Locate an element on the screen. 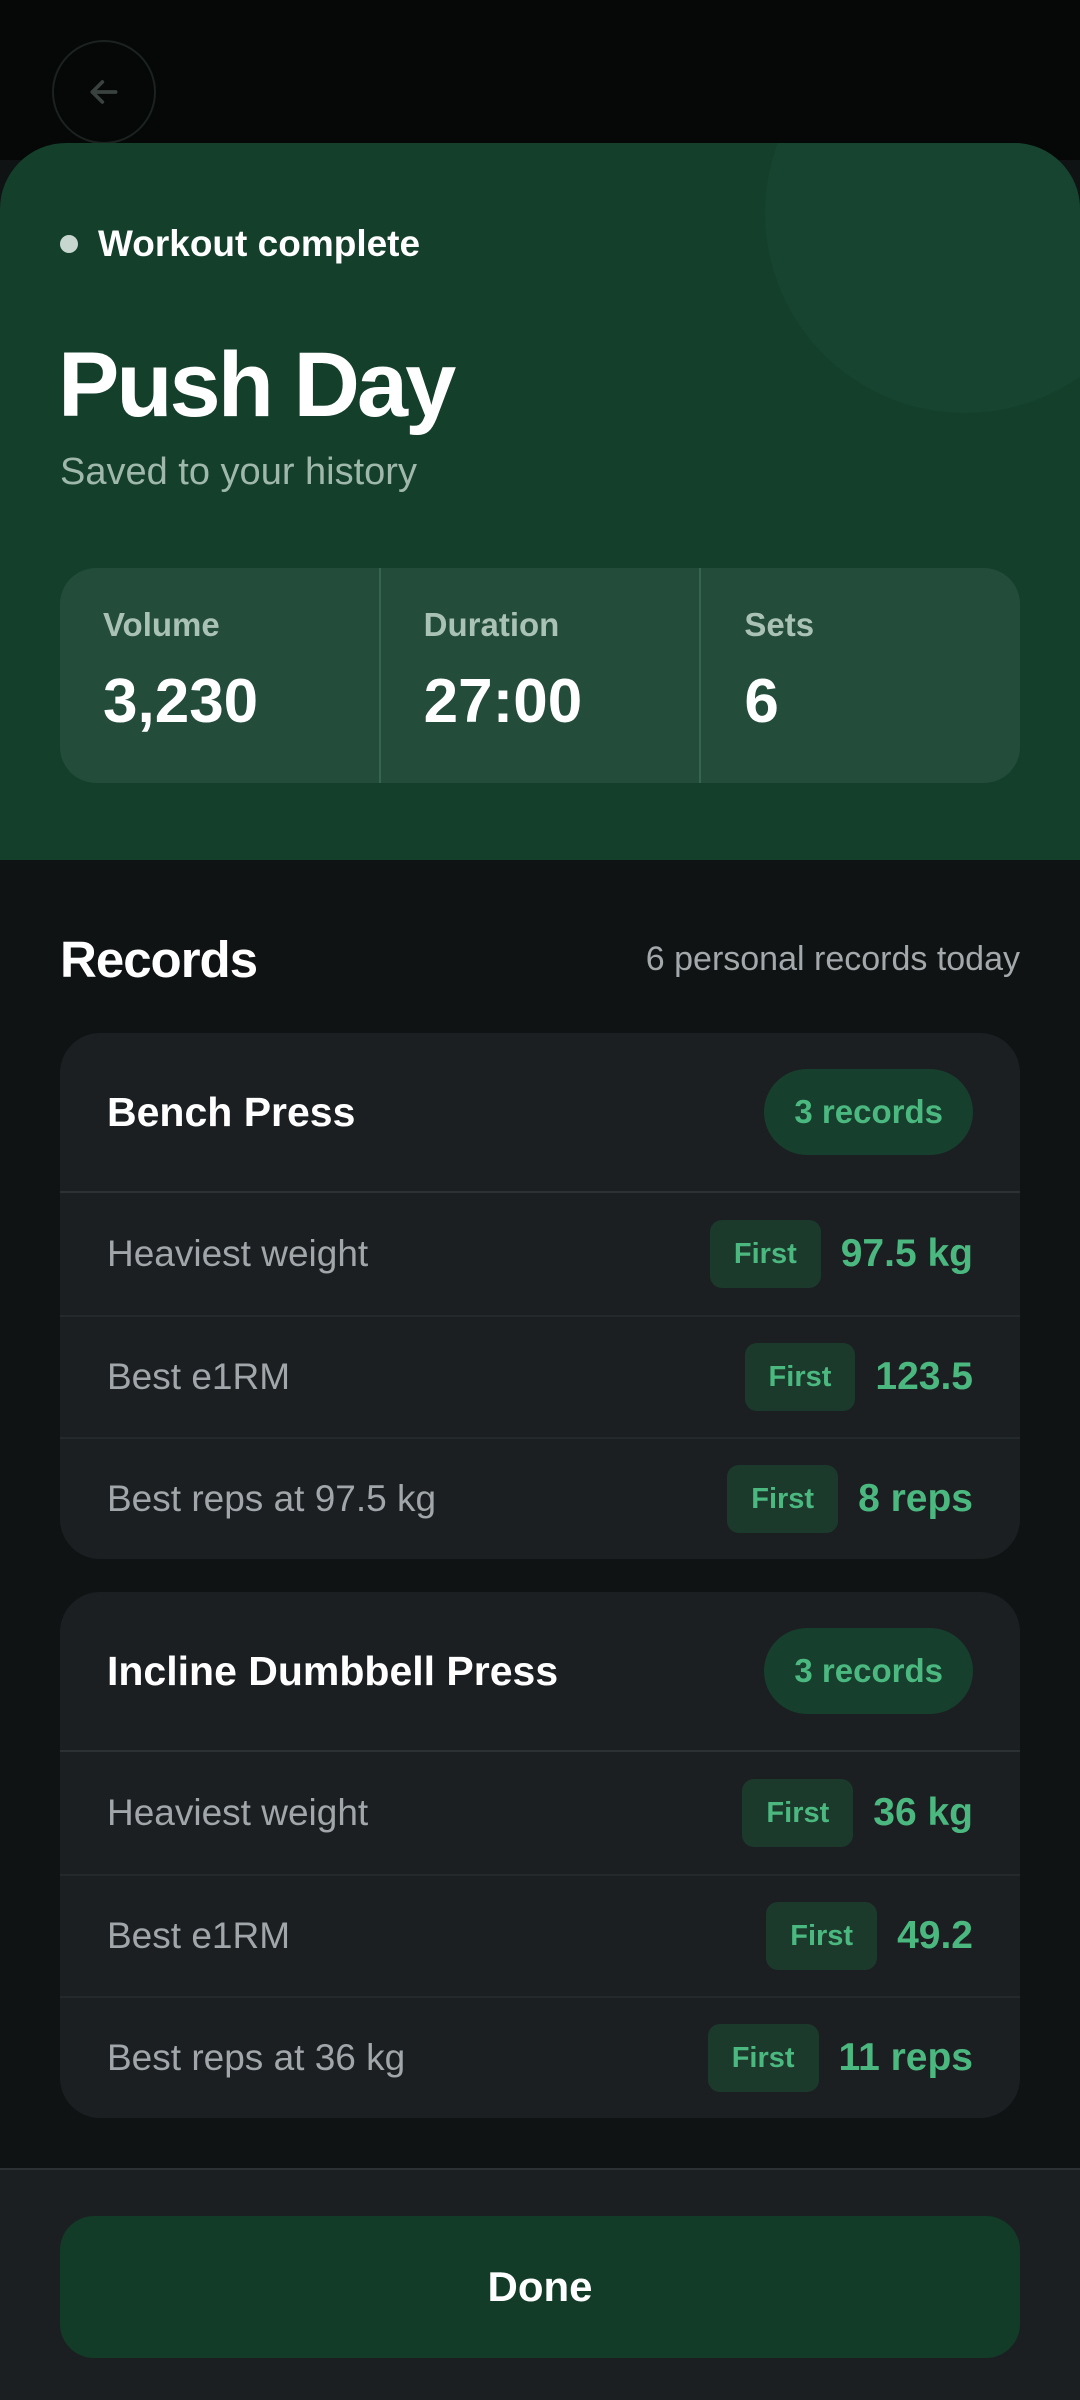 The height and width of the screenshot is (2400, 1080). record-row: Best reps at 97.5 kg First 8 reps is located at coordinates (540, 1498).